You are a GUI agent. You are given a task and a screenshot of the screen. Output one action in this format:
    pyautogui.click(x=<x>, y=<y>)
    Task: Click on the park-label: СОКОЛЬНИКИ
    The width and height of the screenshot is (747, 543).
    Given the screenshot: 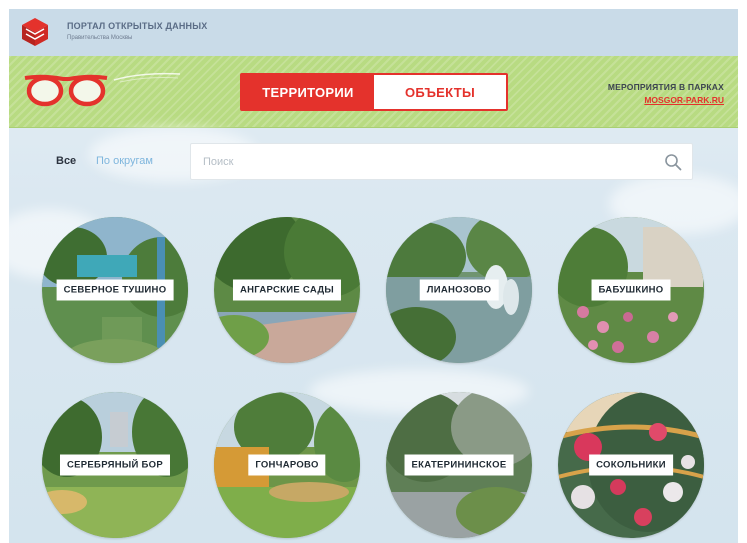 What is the action you would take?
    pyautogui.click(x=631, y=465)
    